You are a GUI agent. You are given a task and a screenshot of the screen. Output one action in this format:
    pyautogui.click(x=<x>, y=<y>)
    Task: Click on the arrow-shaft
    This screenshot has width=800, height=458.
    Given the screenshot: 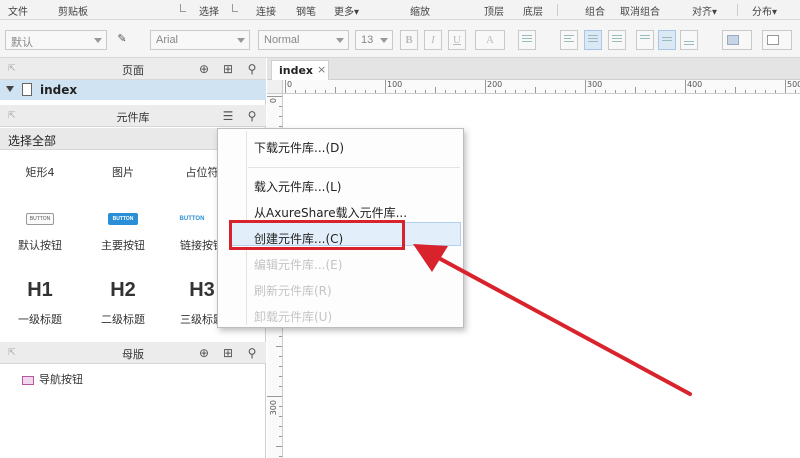 What is the action you would take?
    pyautogui.click(x=562, y=325)
    